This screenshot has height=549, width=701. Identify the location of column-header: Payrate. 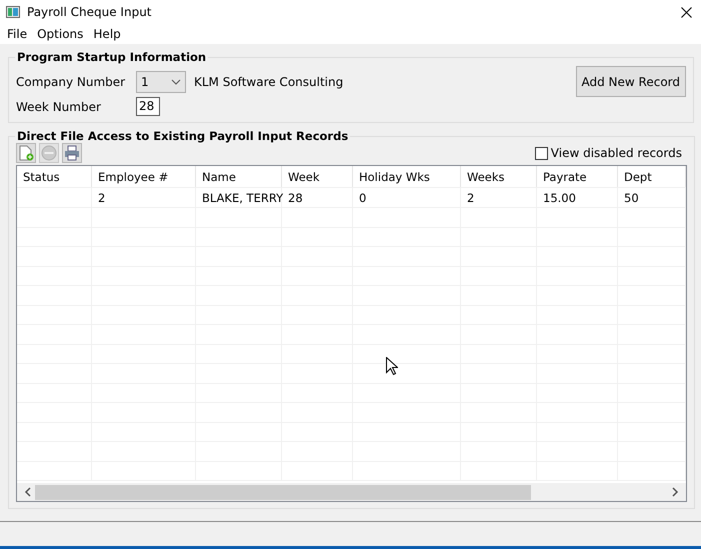
(577, 176).